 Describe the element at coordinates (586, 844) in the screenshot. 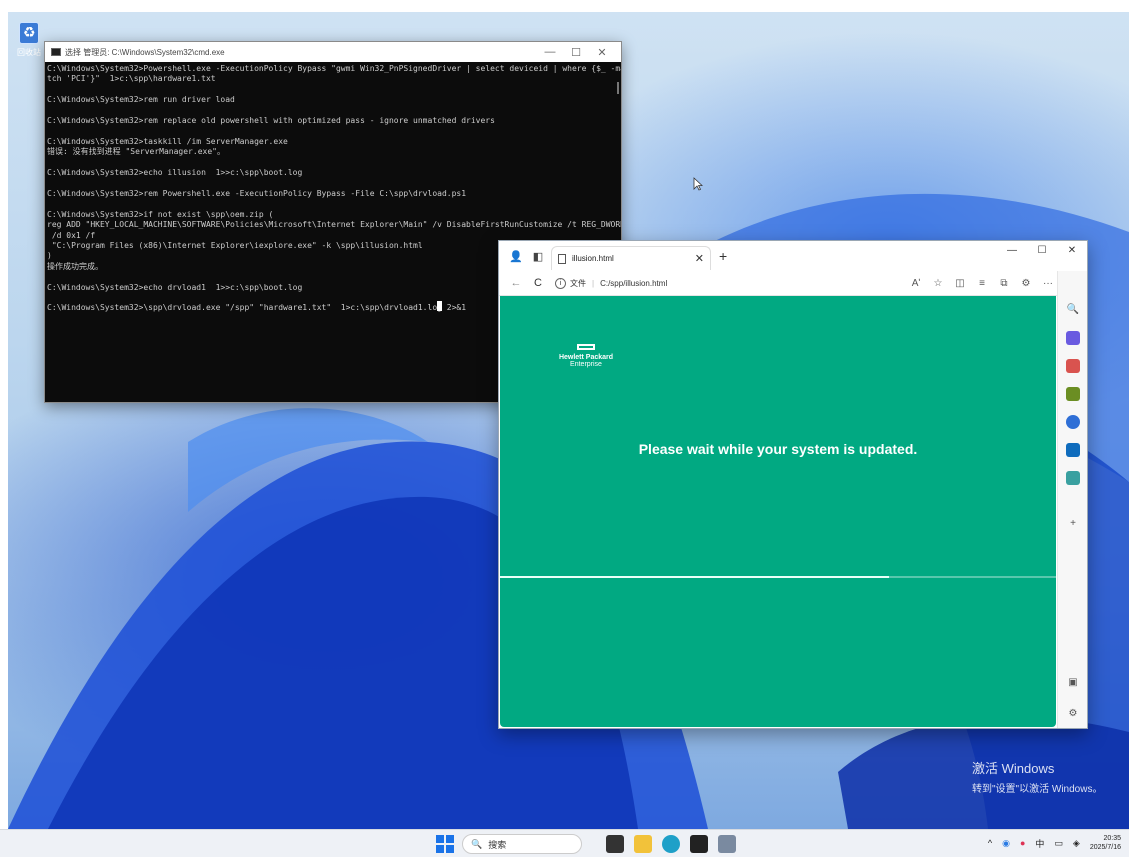

I see `taskbar-center: 🔍 搜索` at that location.